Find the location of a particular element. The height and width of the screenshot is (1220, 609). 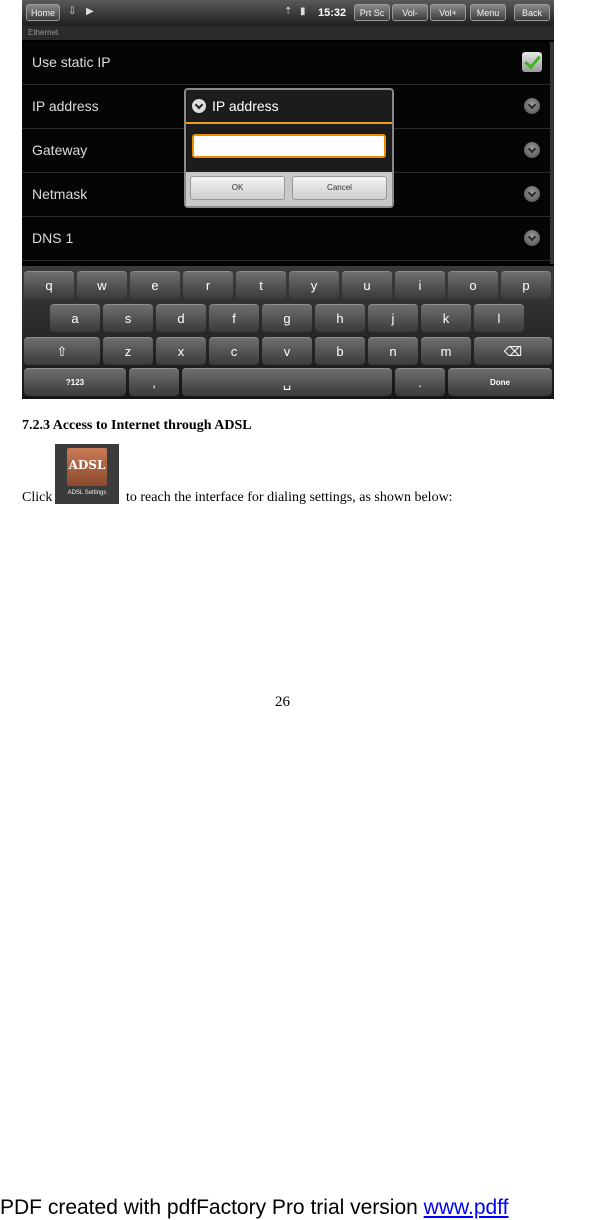

play-icon: ▶ is located at coordinates (90, 11).